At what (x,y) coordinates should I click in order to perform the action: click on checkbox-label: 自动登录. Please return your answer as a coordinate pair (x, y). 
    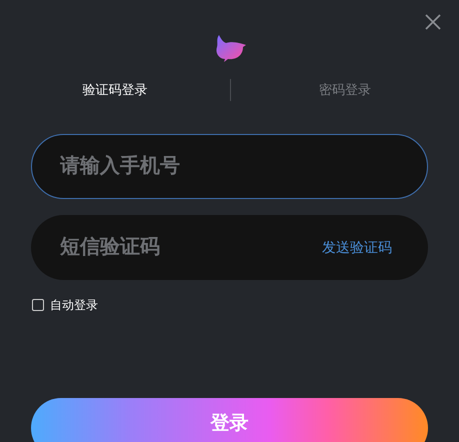
    Looking at the image, I should click on (74, 305).